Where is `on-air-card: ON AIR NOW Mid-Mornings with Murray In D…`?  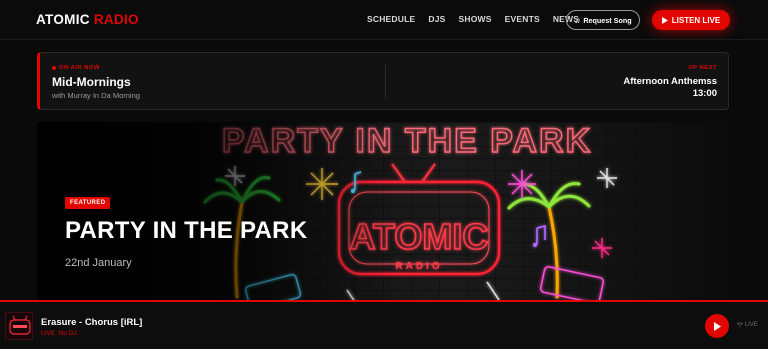
on-air-card: ON AIR NOW Mid-Mornings with Murray In D… is located at coordinates (383, 81).